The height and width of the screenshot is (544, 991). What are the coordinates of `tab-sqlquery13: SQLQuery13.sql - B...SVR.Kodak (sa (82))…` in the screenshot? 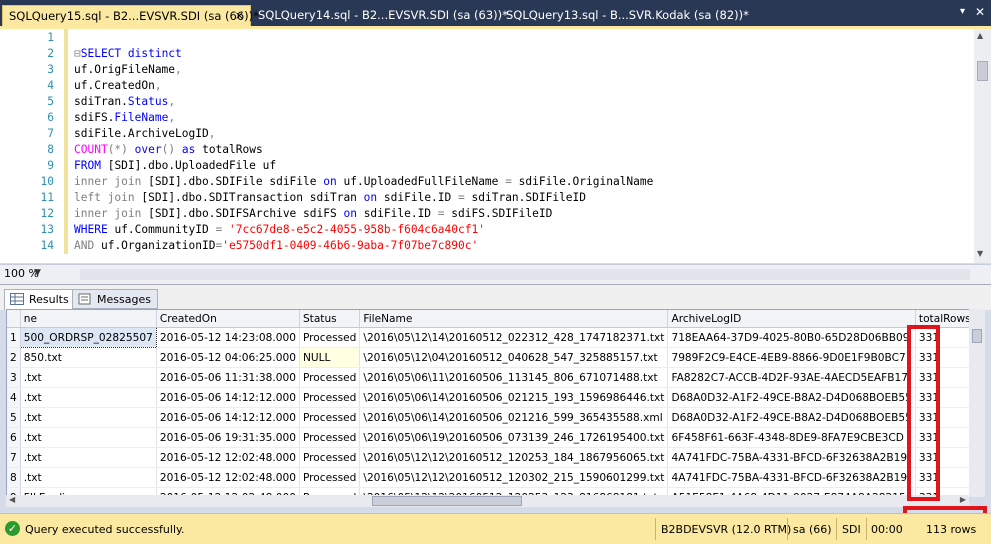 It's located at (627, 15).